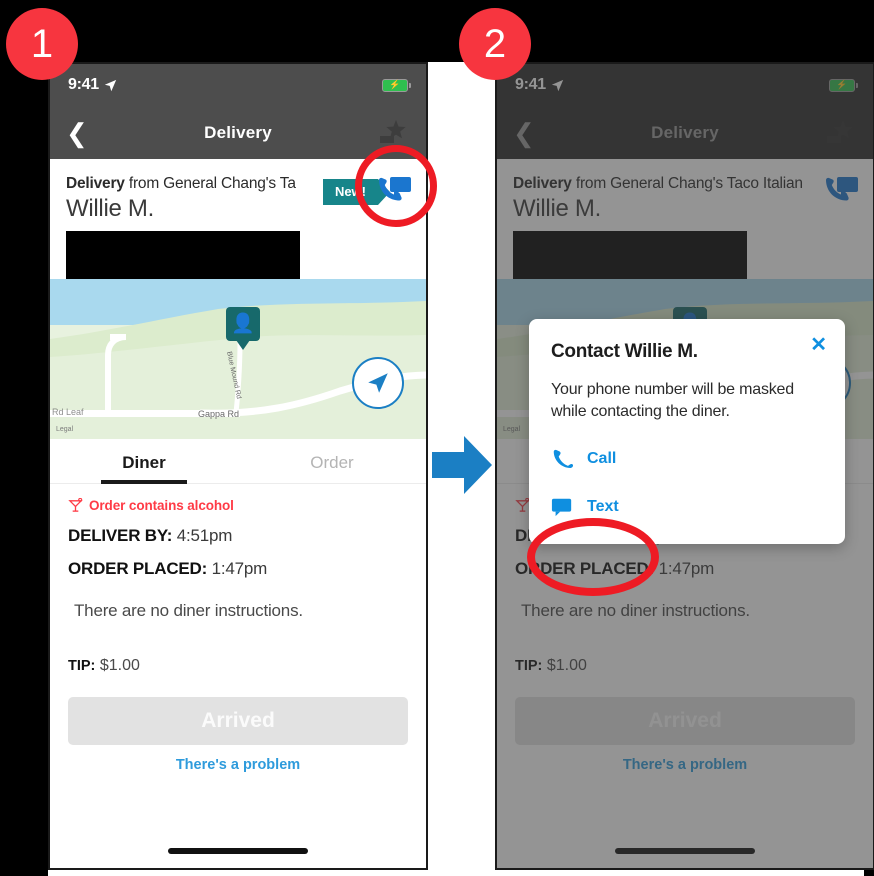 Image resolution: width=874 pixels, height=876 pixels. I want to click on navigation-arrow-icon, so click(378, 383).